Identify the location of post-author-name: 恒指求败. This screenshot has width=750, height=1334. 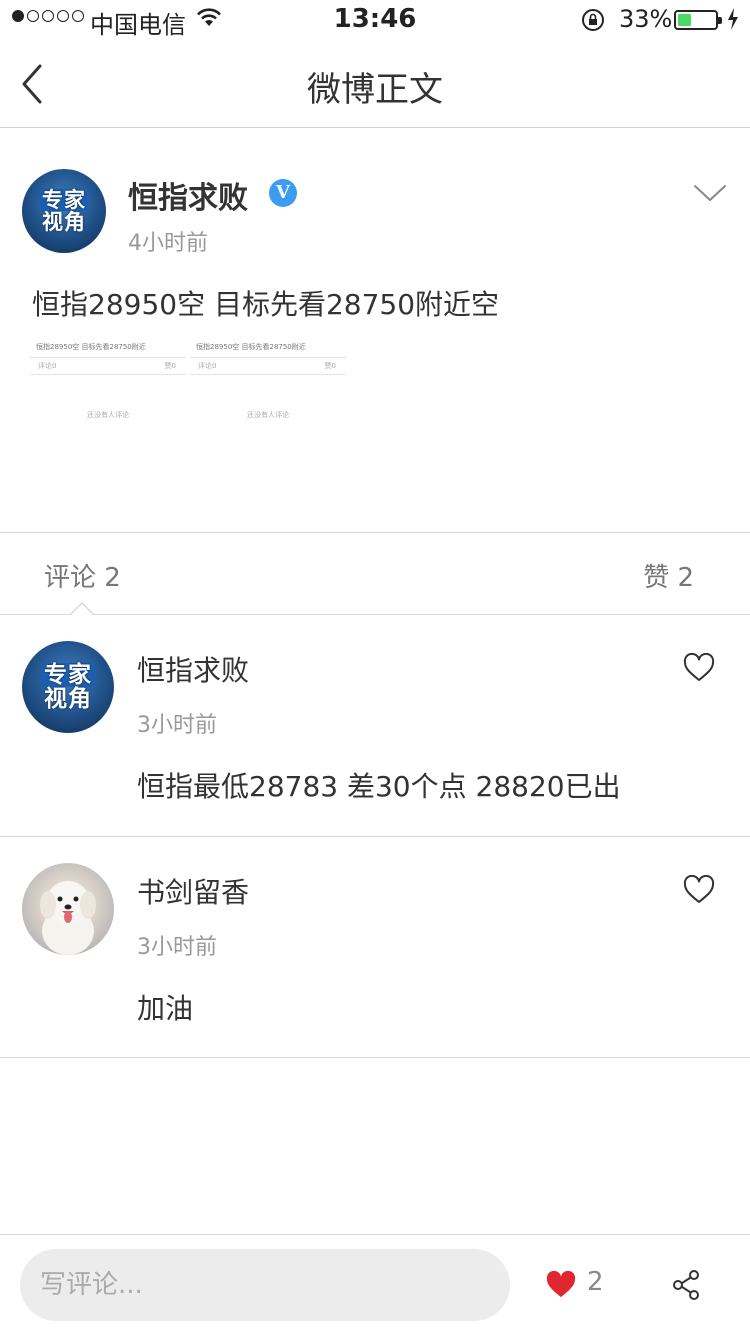
(188, 195).